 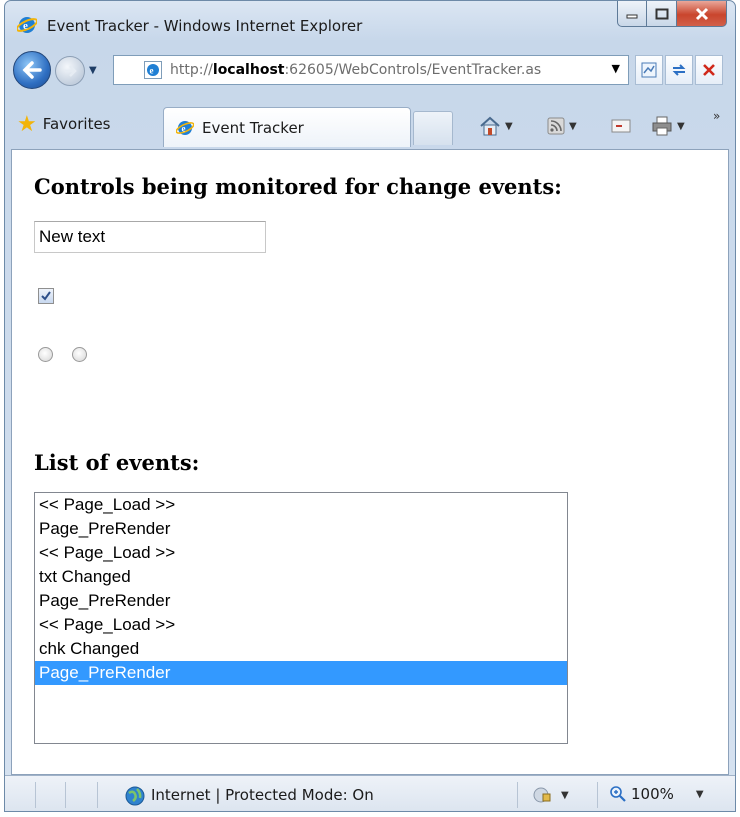 I want to click on home-icon, so click(x=490, y=126).